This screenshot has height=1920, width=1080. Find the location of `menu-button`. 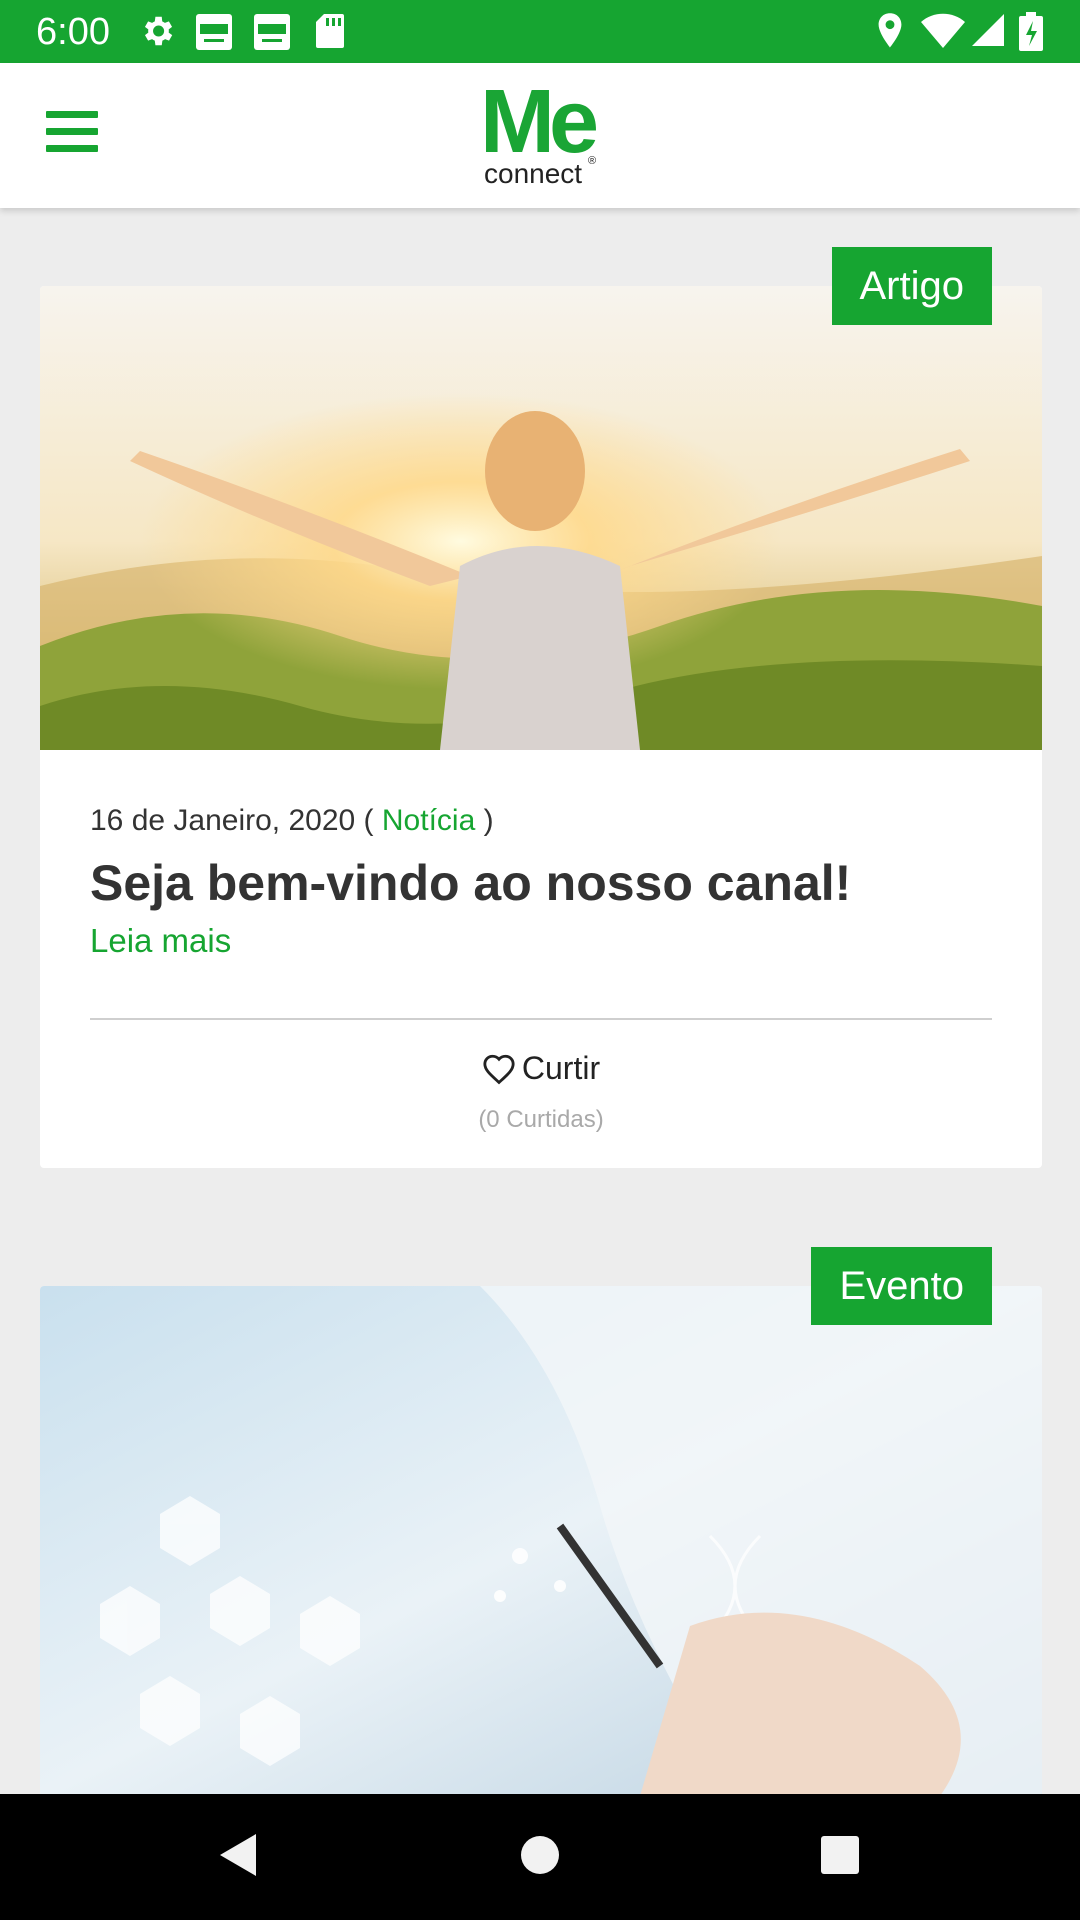

menu-button is located at coordinates (72, 133).